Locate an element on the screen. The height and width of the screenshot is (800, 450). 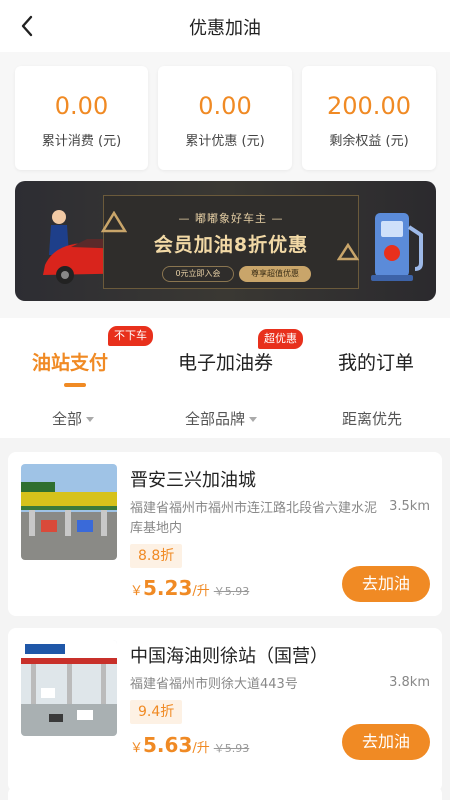
tab-e-coupon: 电子加油券 is located at coordinates (225, 361).